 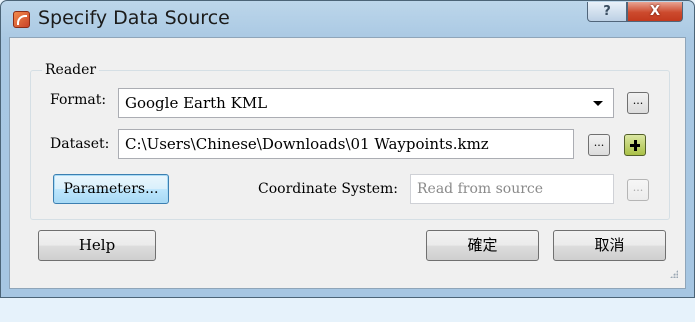 What do you see at coordinates (80, 144) in the screenshot?
I see `dataset-label: Dataset:` at bounding box center [80, 144].